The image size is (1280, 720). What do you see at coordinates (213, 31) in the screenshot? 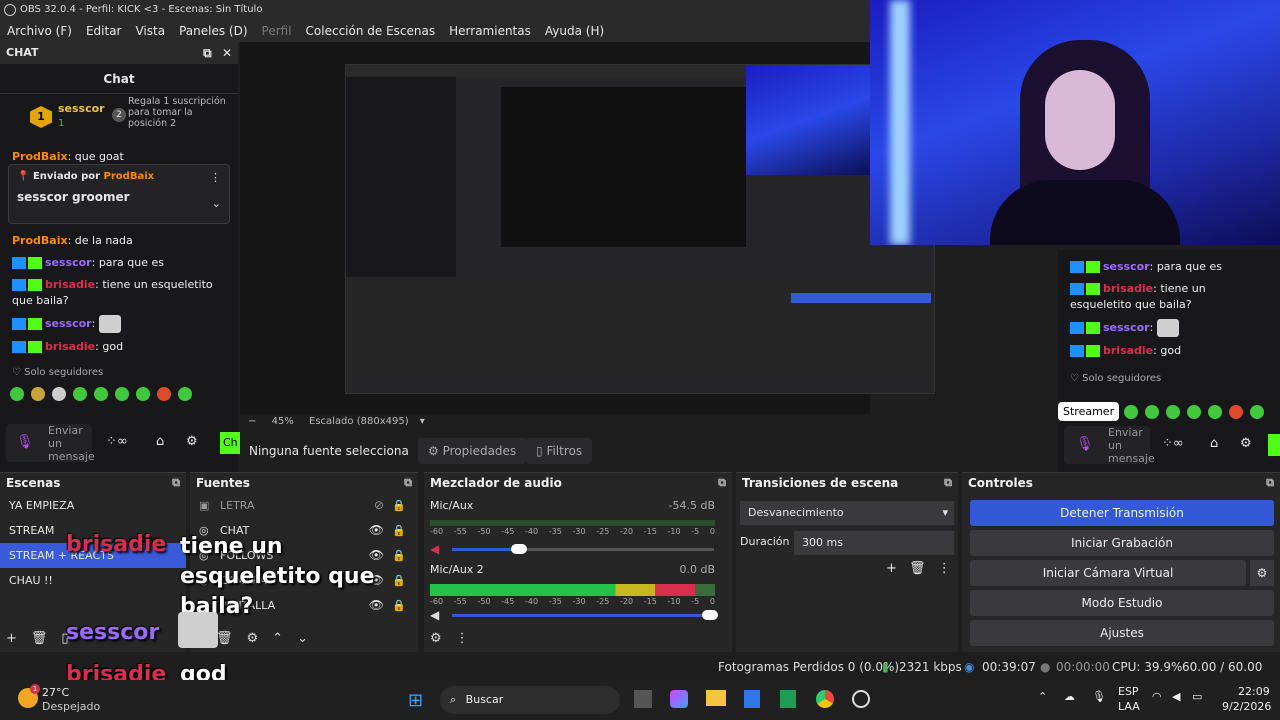
I see `menu-paneles: Paneles (D)` at bounding box center [213, 31].